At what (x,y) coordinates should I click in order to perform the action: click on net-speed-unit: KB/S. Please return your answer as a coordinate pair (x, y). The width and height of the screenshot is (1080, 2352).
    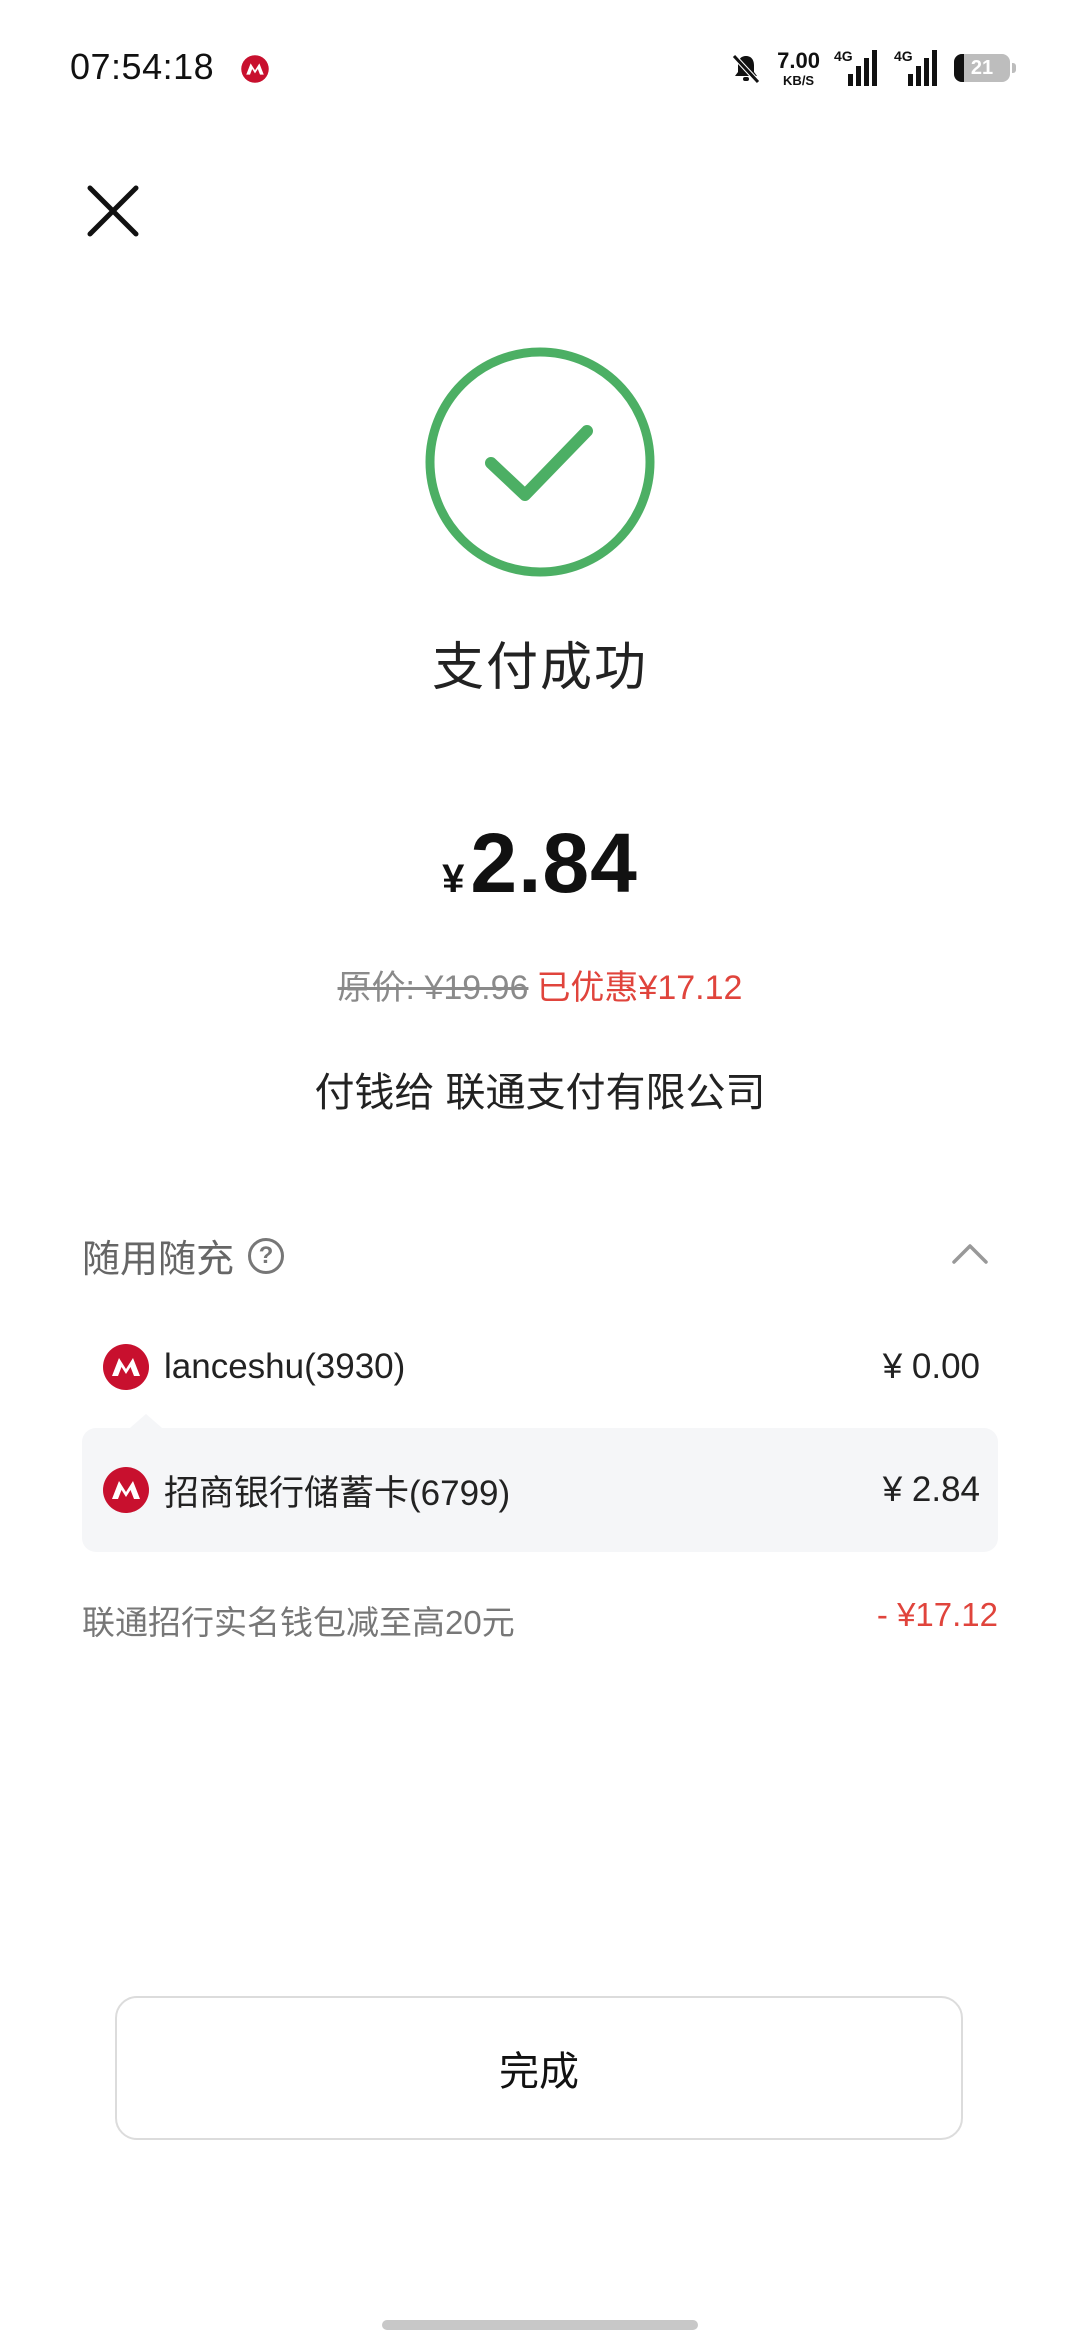
    Looking at the image, I should click on (799, 80).